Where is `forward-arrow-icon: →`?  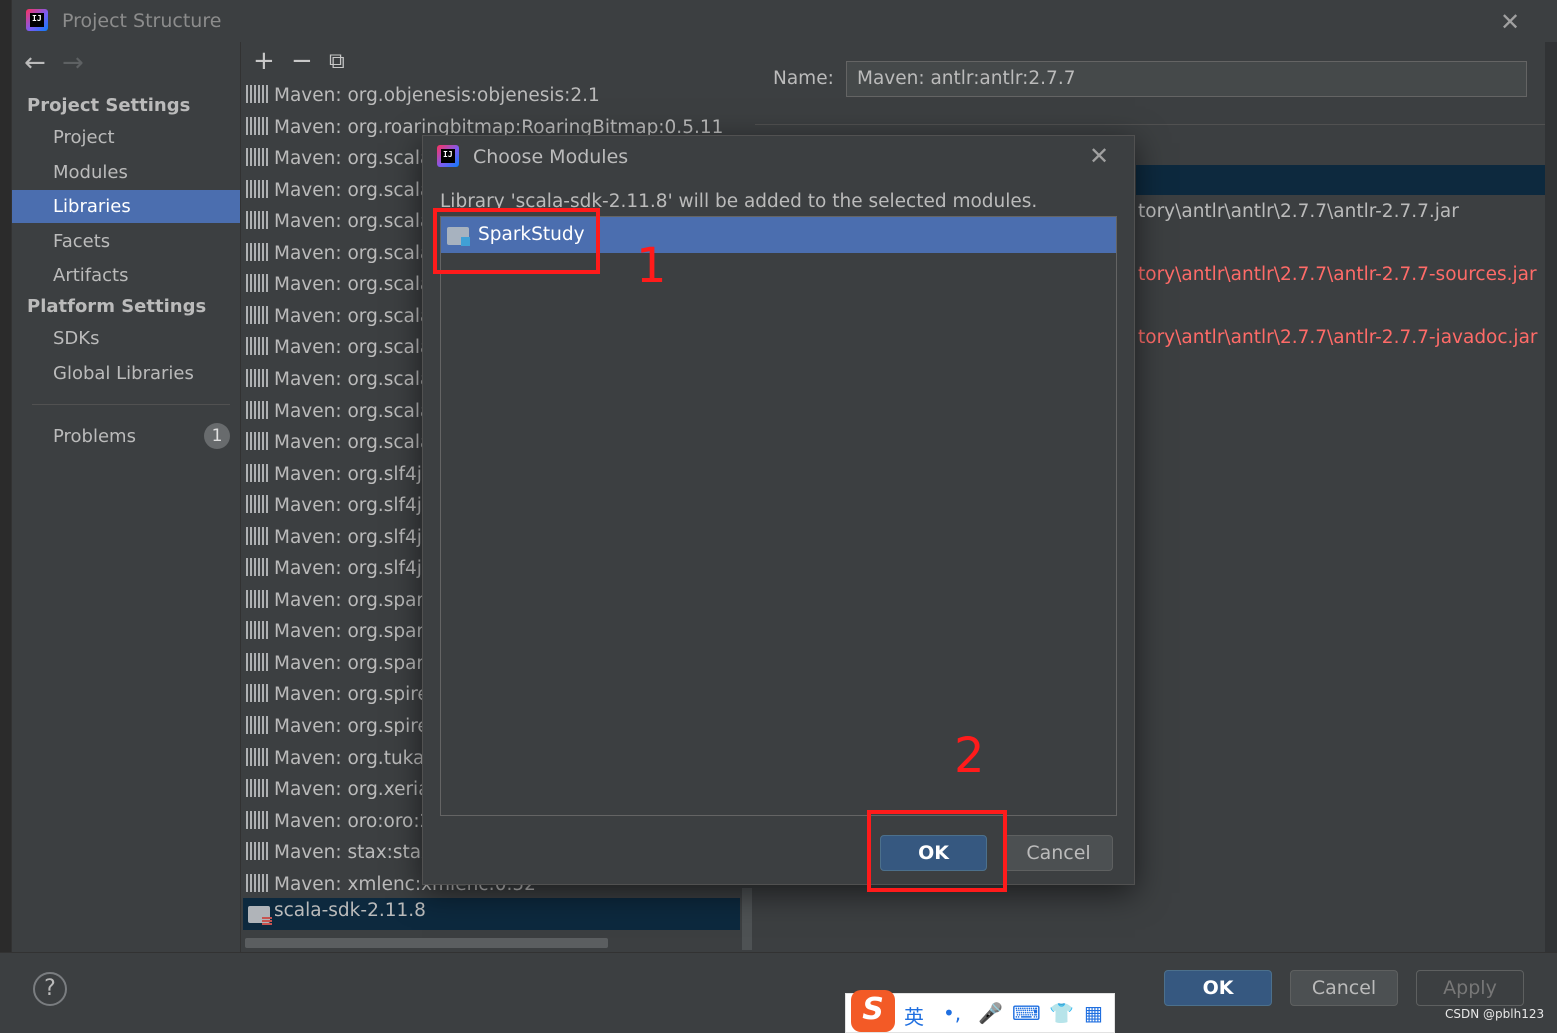 forward-arrow-icon: → is located at coordinates (73, 63).